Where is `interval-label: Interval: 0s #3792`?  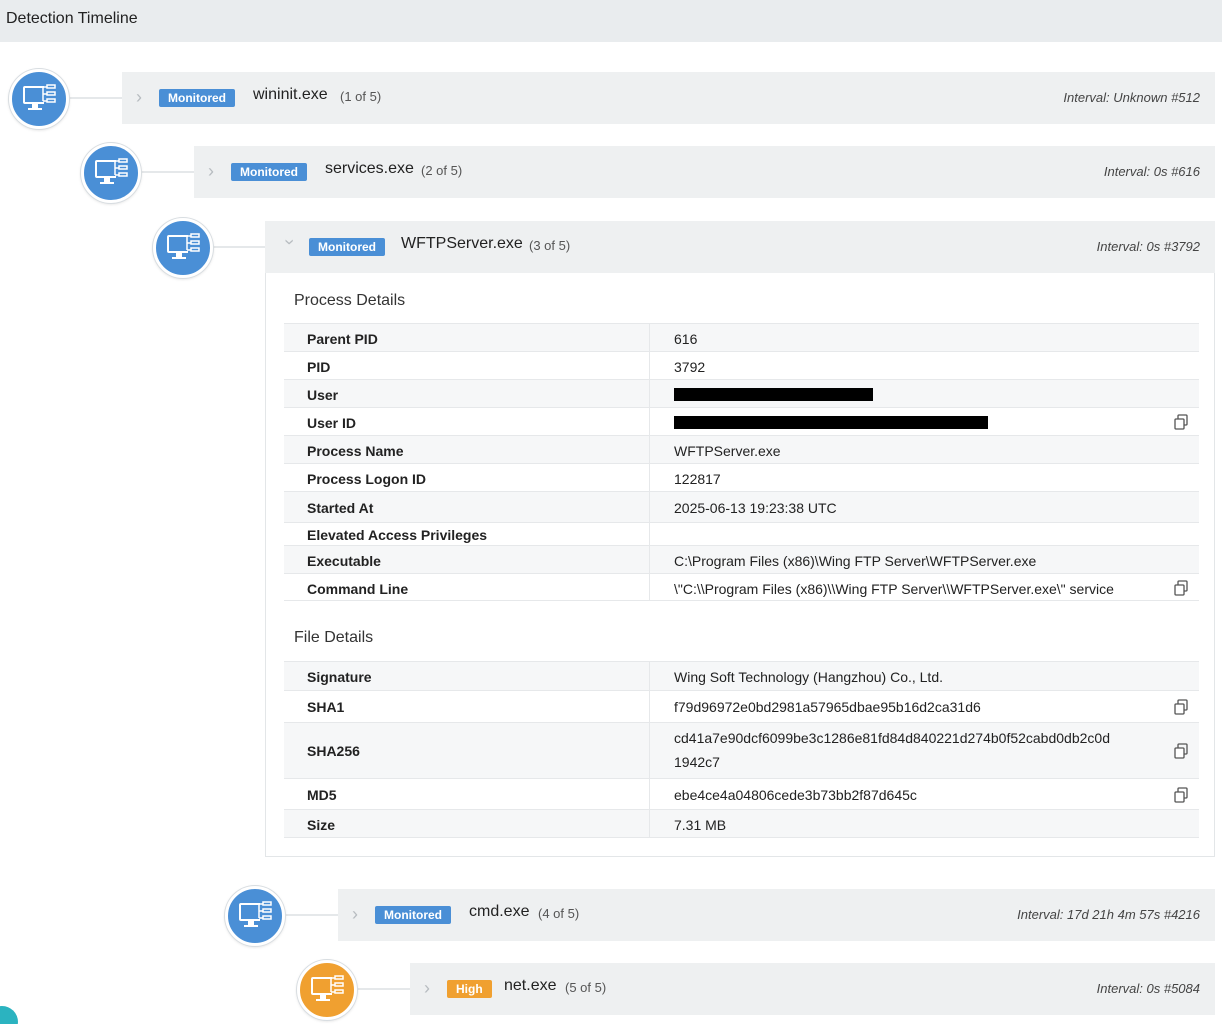 interval-label: Interval: 0s #3792 is located at coordinates (1148, 246).